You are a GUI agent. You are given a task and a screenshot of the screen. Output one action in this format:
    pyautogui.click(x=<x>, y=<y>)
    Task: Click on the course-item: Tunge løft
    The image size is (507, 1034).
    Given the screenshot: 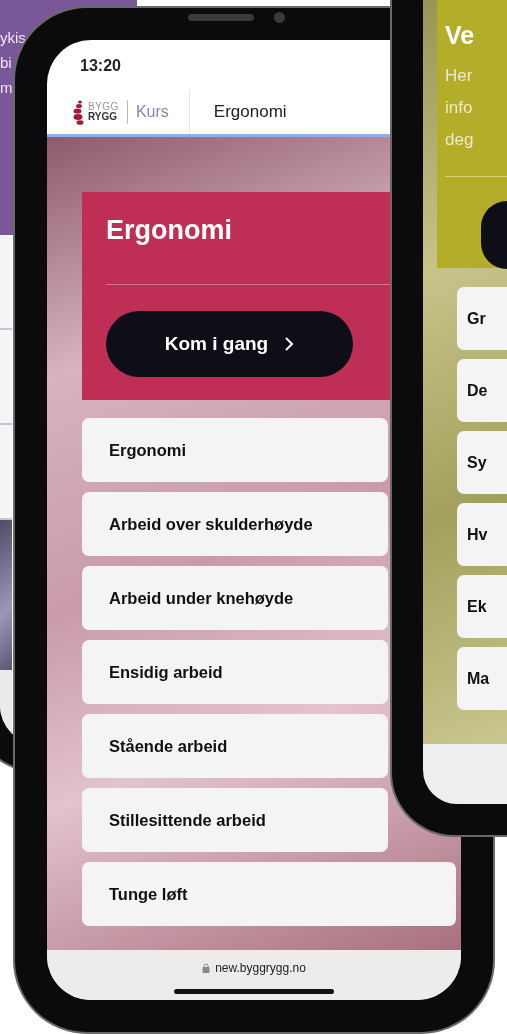 What is the action you would take?
    pyautogui.click(x=269, y=894)
    